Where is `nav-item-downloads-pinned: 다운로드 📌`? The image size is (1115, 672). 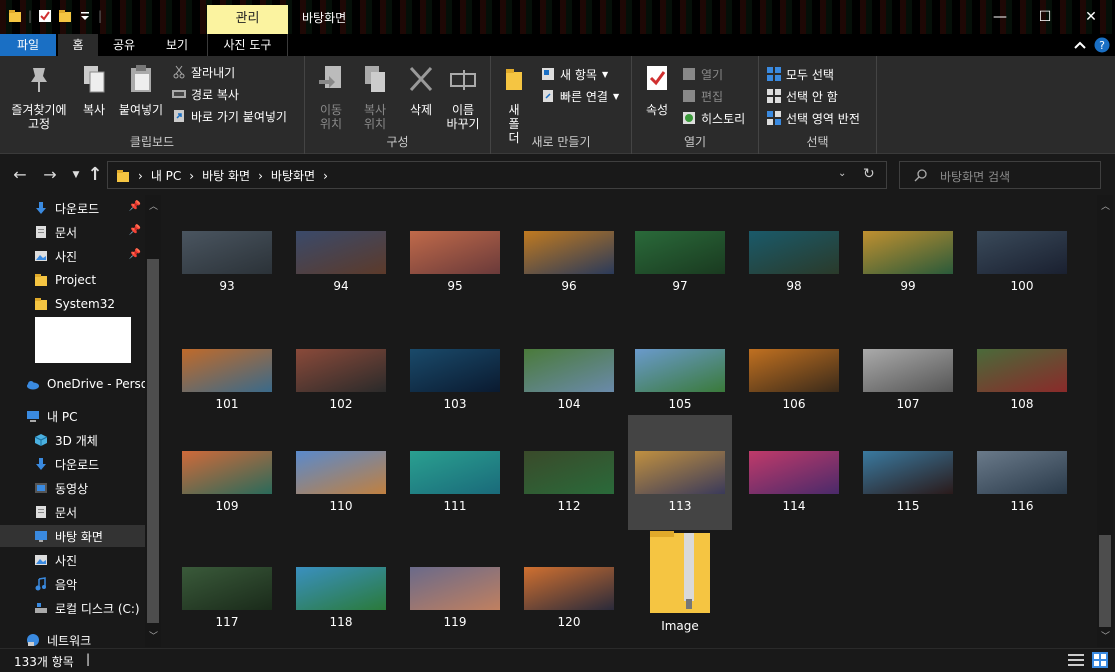
nav-item-downloads-pinned: 다운로드 📌 is located at coordinates (72, 208).